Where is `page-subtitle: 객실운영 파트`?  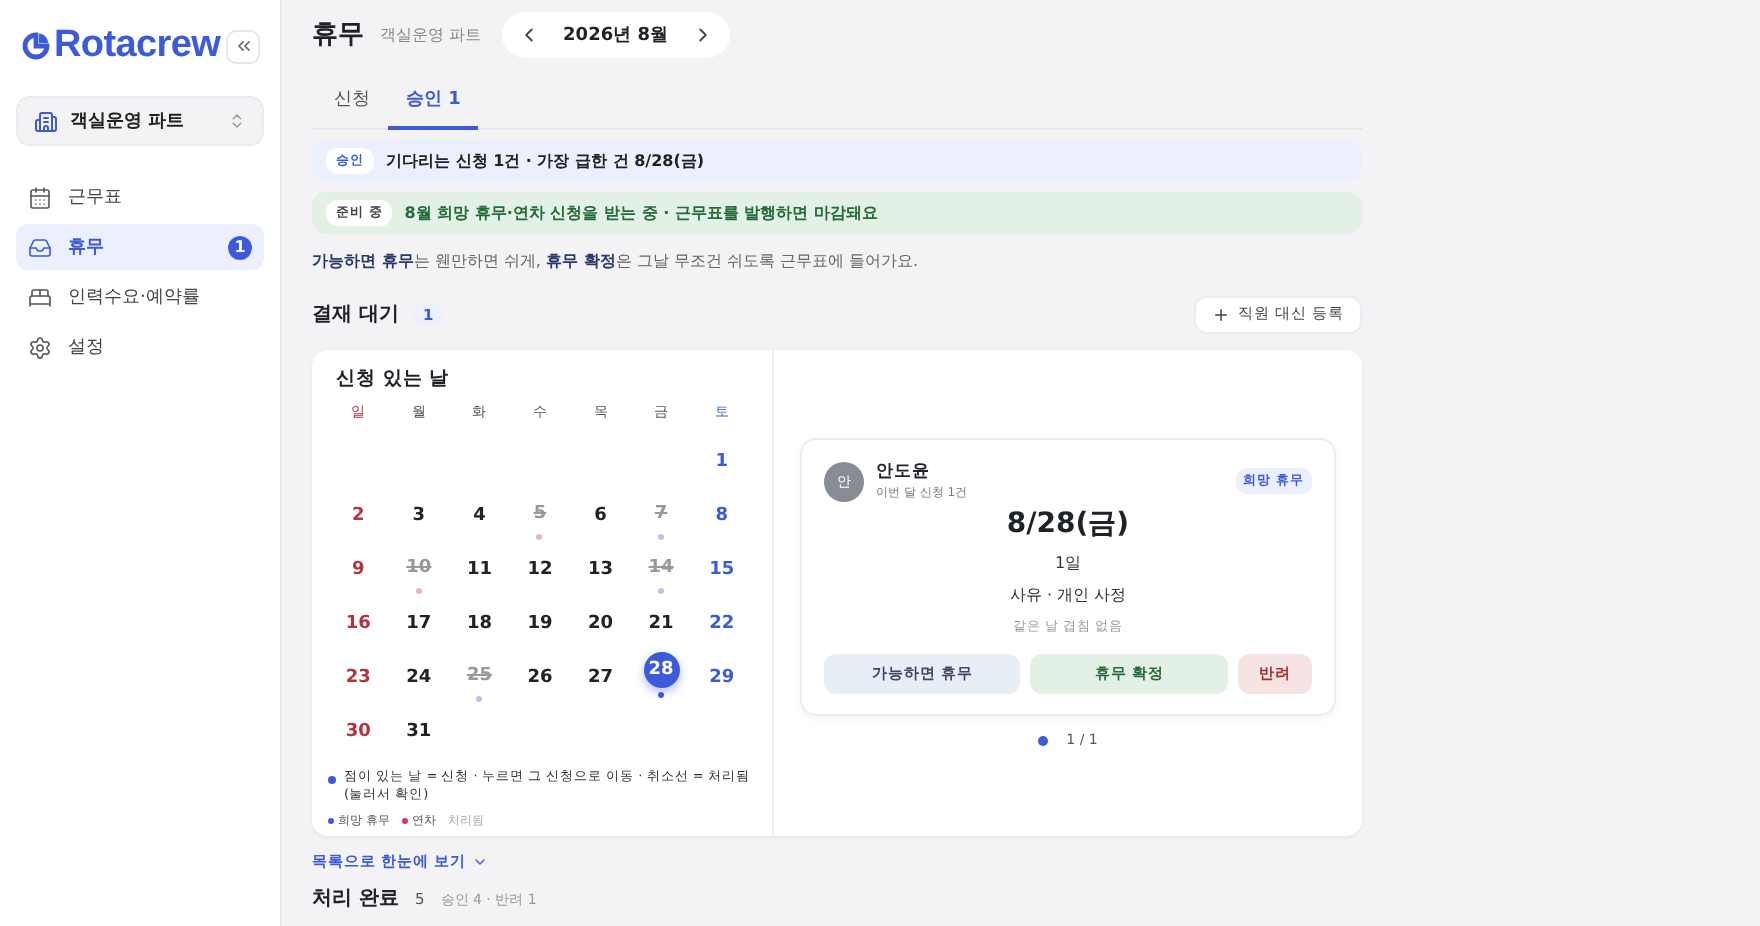 page-subtitle: 객실운영 파트 is located at coordinates (431, 34).